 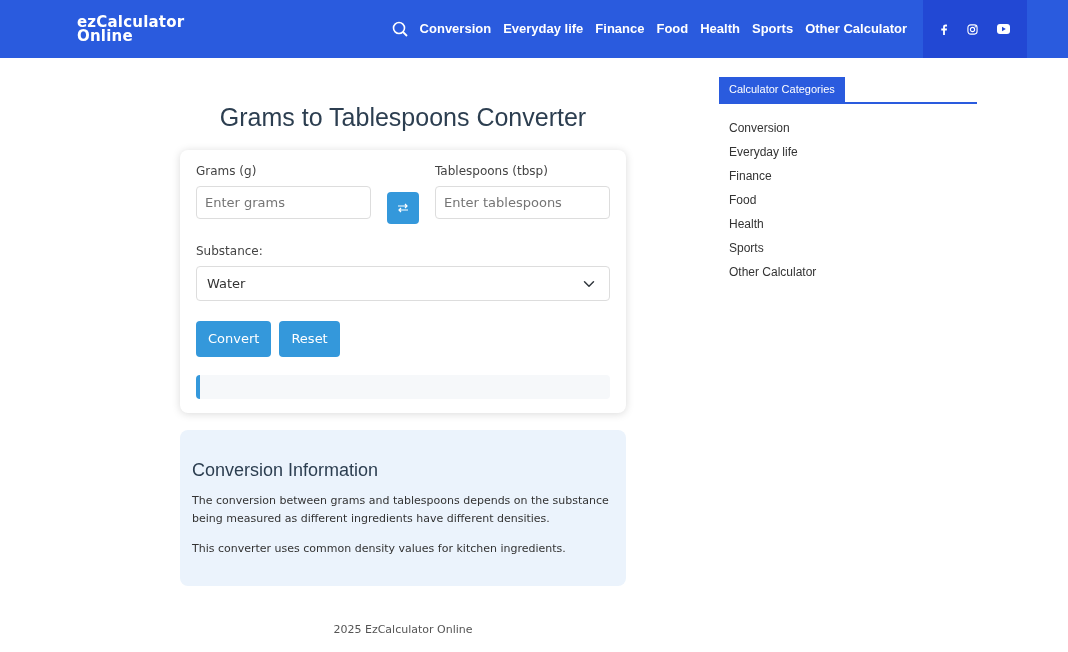 I want to click on sidebar-link: Everyday life, so click(x=853, y=151).